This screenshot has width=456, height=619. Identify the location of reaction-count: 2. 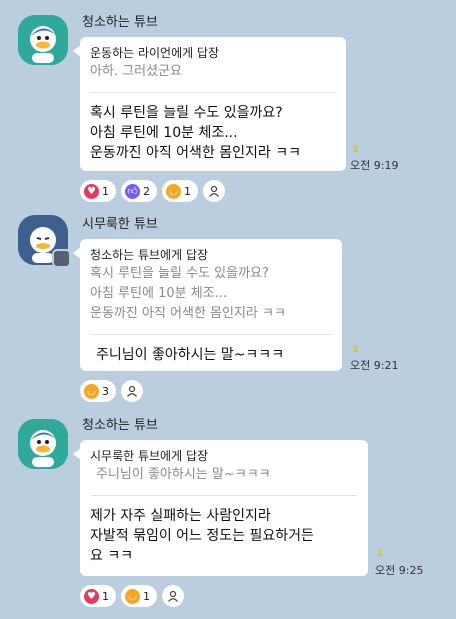
(146, 191).